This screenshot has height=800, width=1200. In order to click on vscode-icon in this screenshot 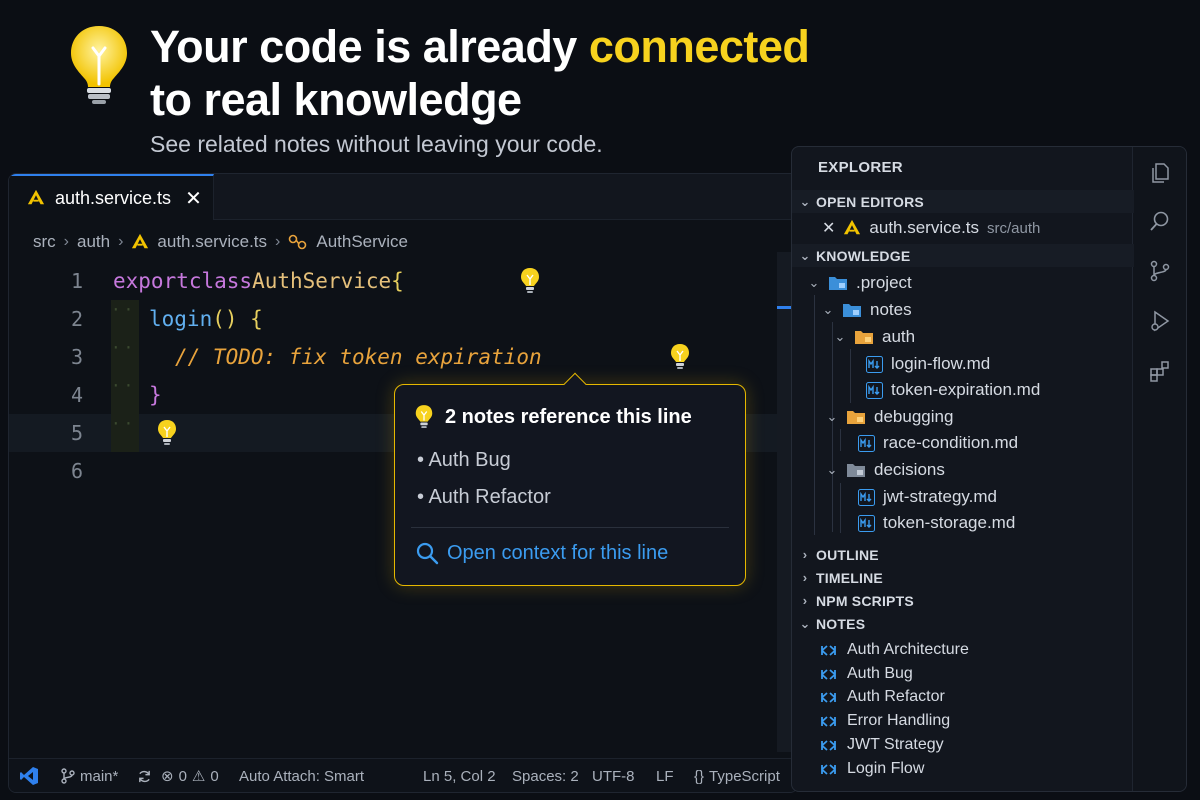, I will do `click(29, 775)`.